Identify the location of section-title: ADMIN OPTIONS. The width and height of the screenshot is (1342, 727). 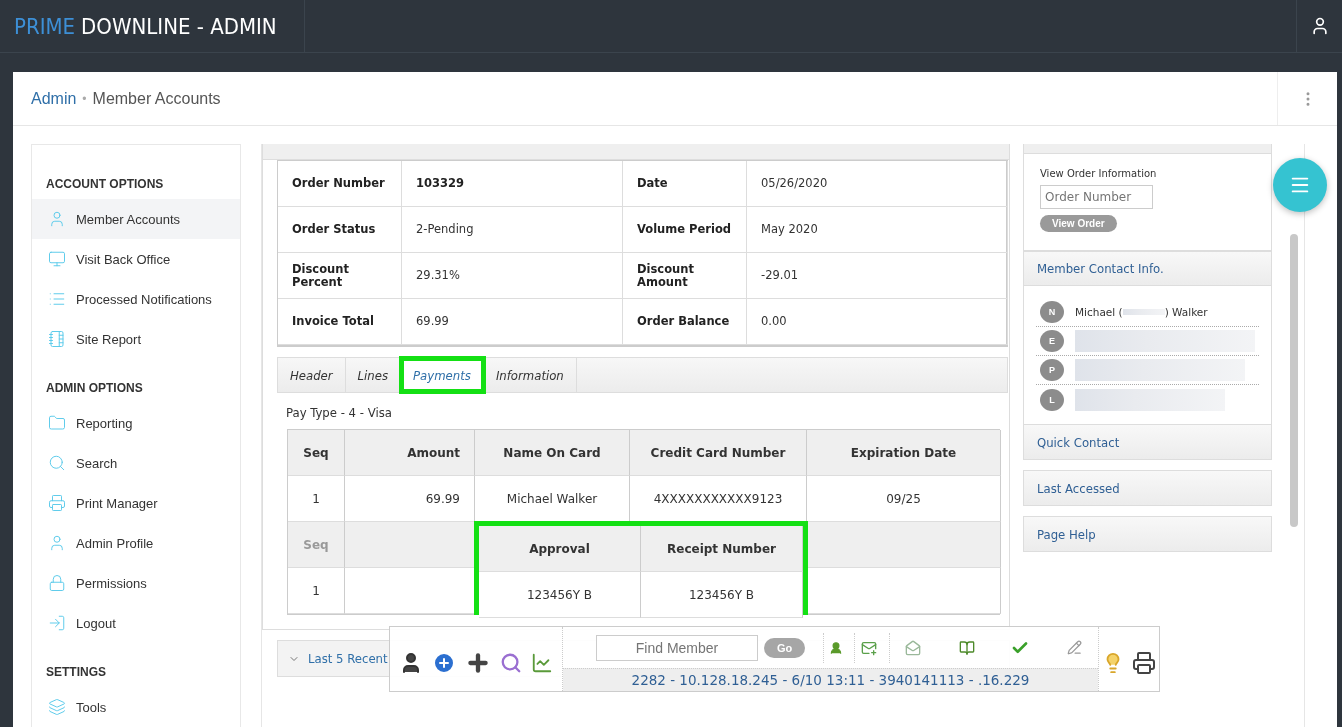
(94, 388).